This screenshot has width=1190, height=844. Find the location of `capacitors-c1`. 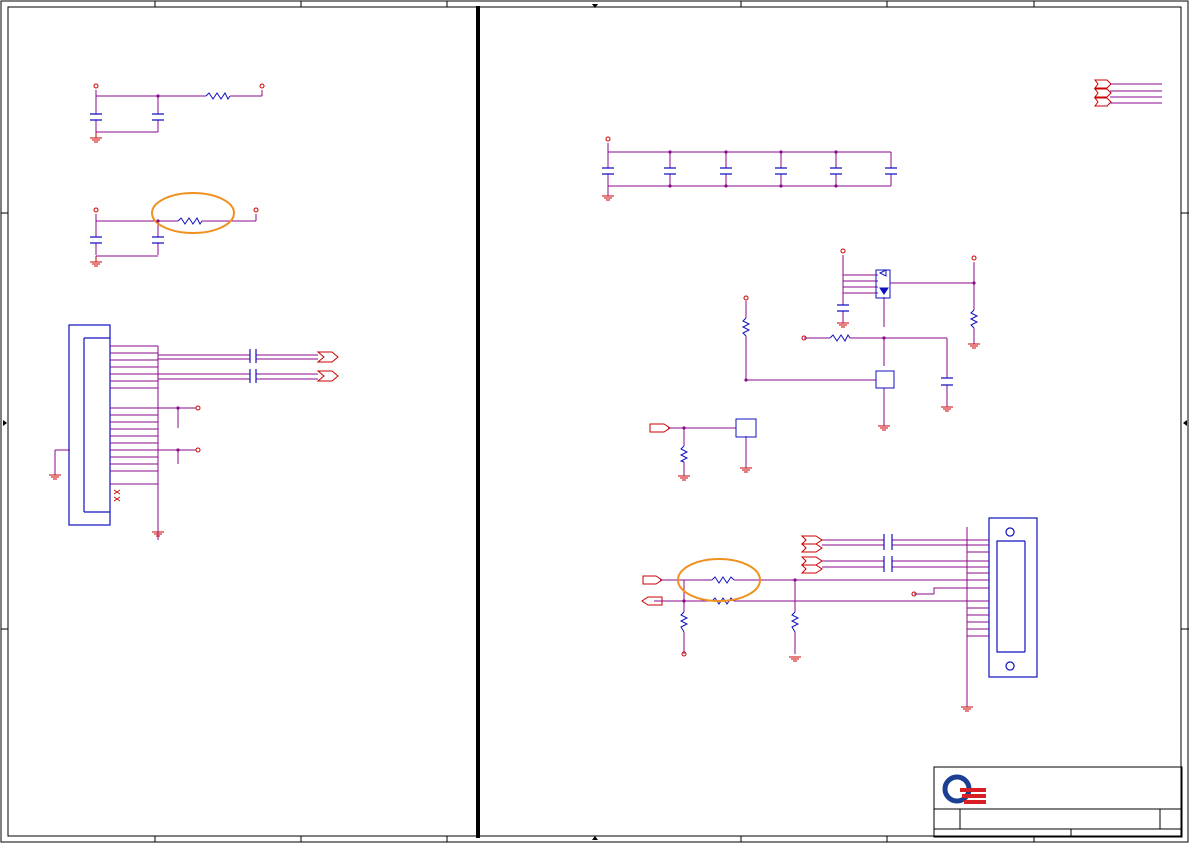

capacitors-c1 is located at coordinates (127, 117).